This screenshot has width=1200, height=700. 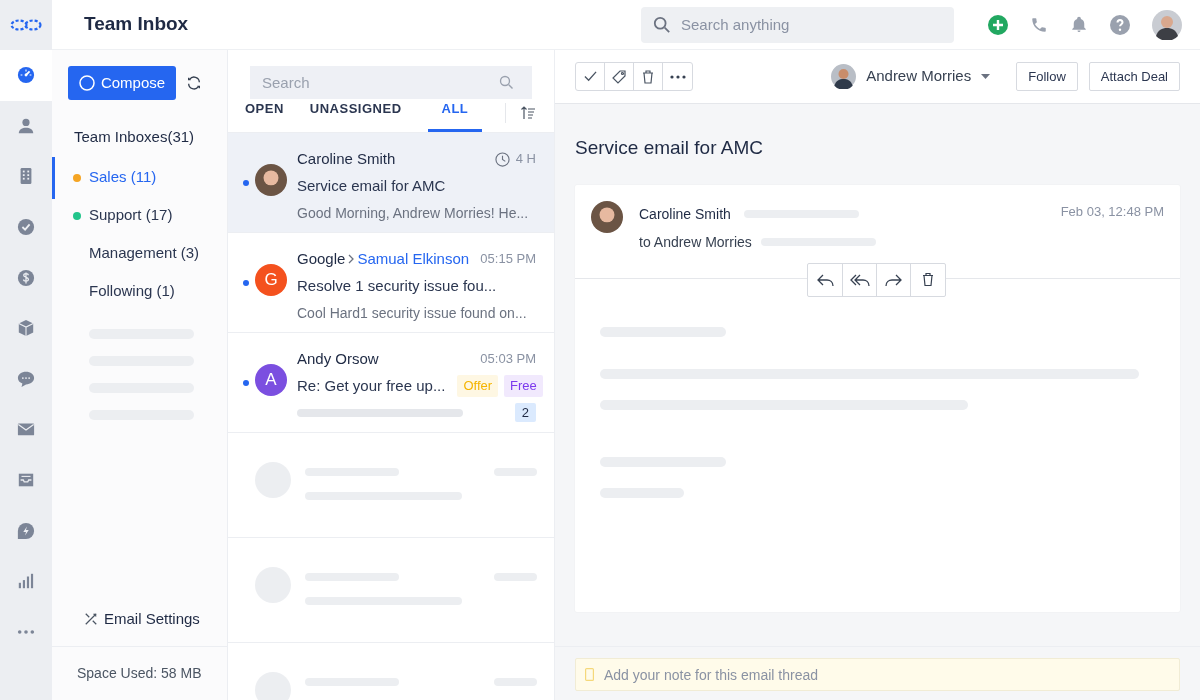 I want to click on bolt-icon, so click(x=26, y=530).